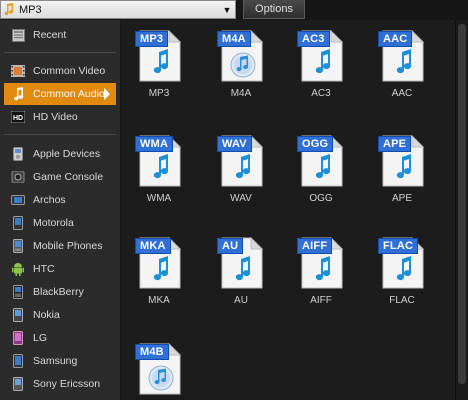 This screenshot has height=400, width=468. Describe the element at coordinates (241, 93) in the screenshot. I see `format-label: M4A` at that location.